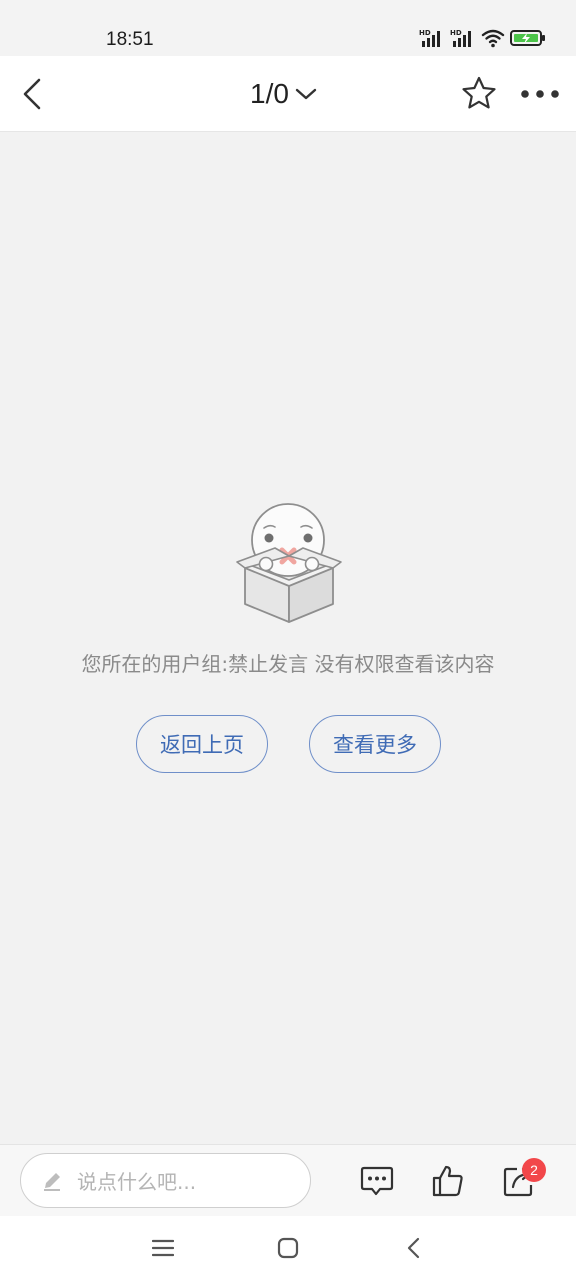 Image resolution: width=576 pixels, height=1280 pixels. I want to click on view-more-button: 查看更多, so click(375, 744).